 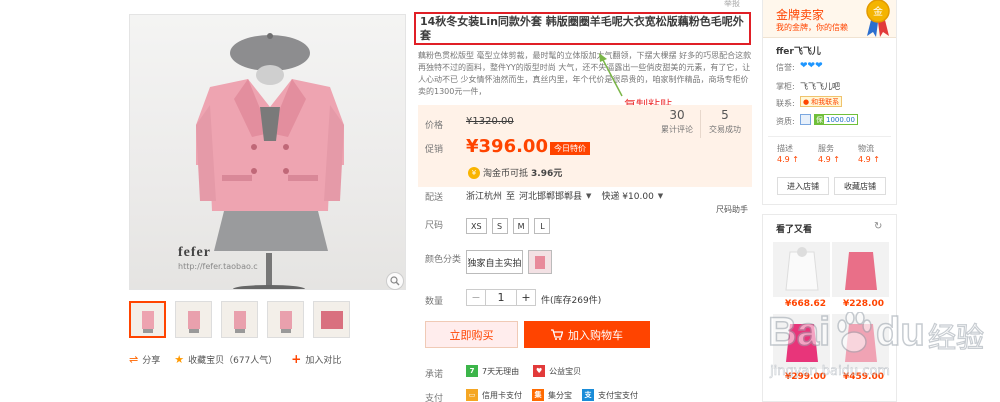 What do you see at coordinates (820, 86) in the screenshot?
I see `wangwang-value: 飞飞飞儿吧` at bounding box center [820, 86].